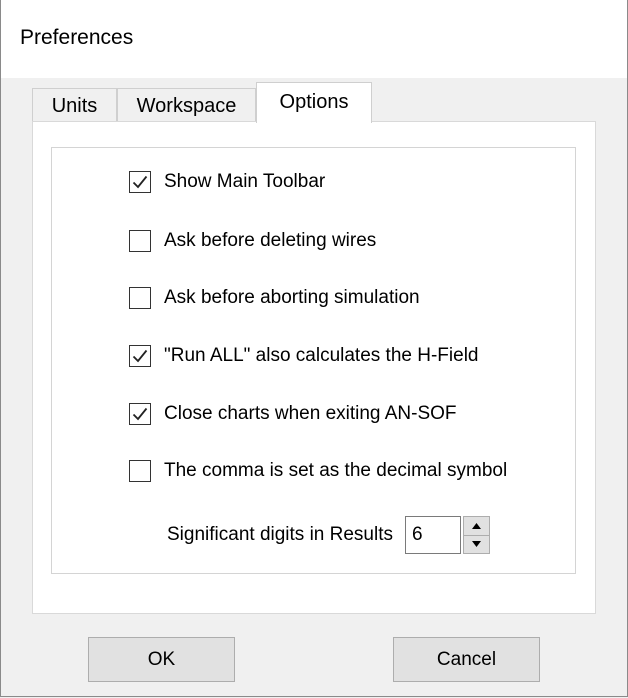 The image size is (628, 698). I want to click on tab-label: Workspace, so click(186, 106).